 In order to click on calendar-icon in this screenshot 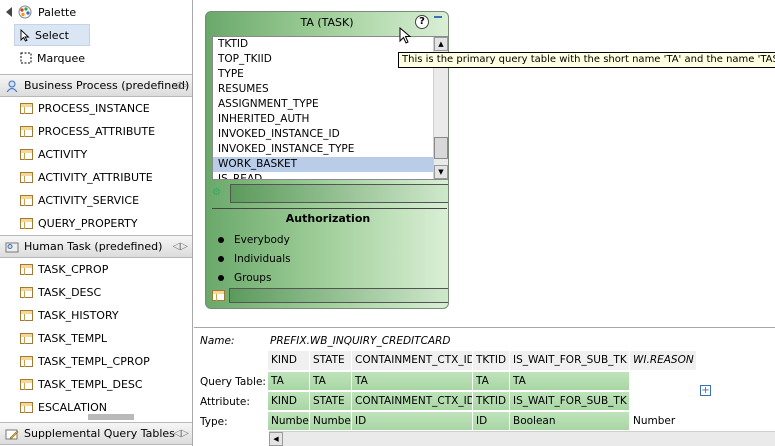, I will do `click(218, 295)`.